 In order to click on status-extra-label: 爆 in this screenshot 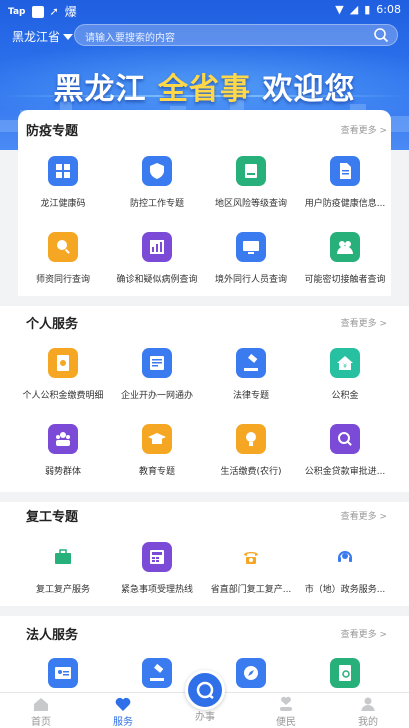, I will do `click(70, 12)`.